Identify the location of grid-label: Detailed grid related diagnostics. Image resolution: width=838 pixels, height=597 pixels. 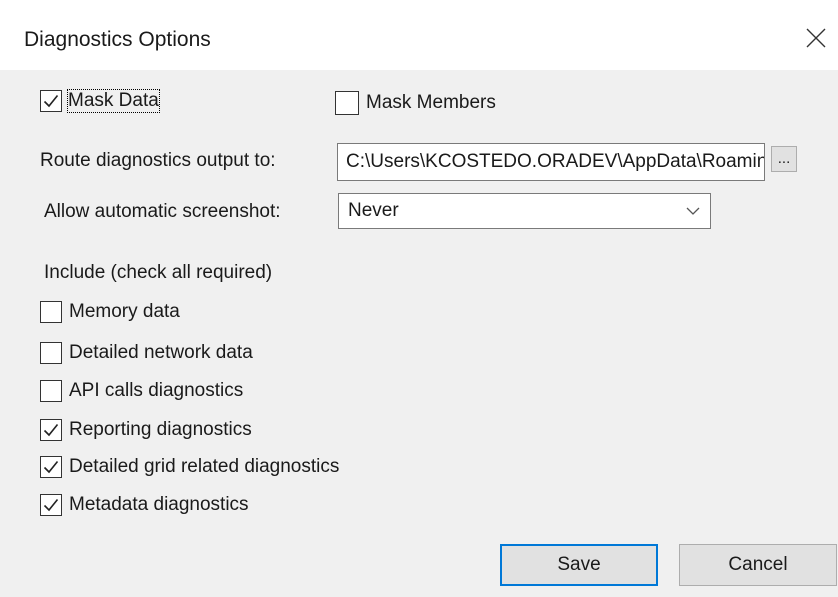
(204, 466).